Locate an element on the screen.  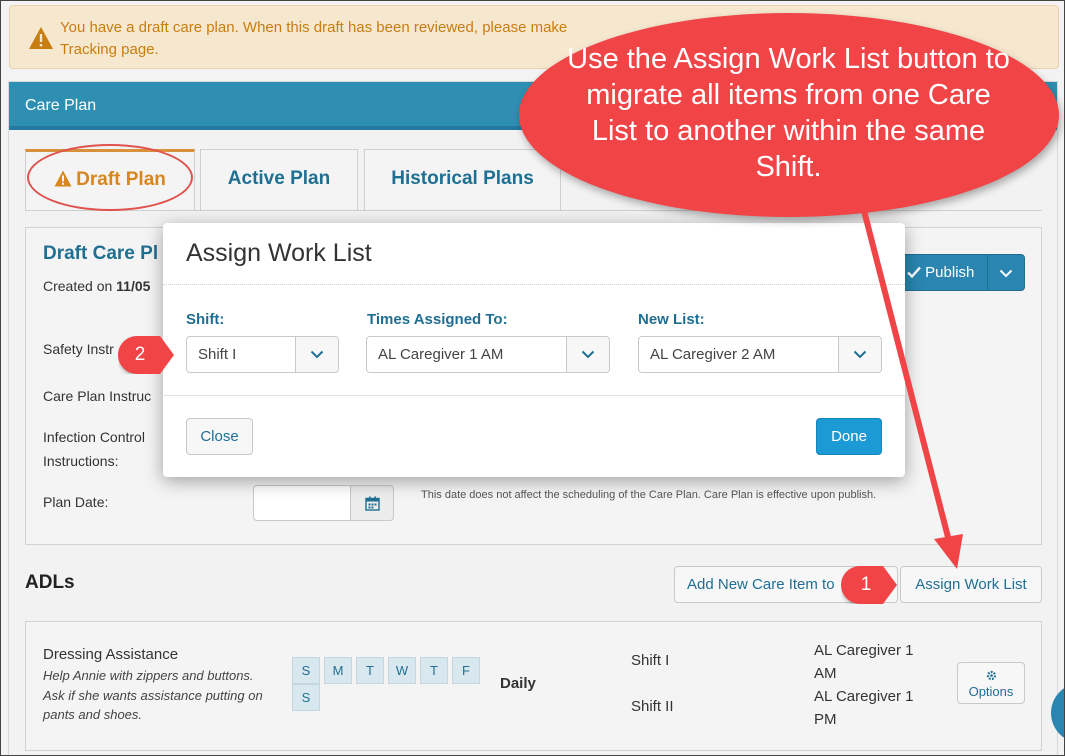
created-prefix: Created on is located at coordinates (80, 286).